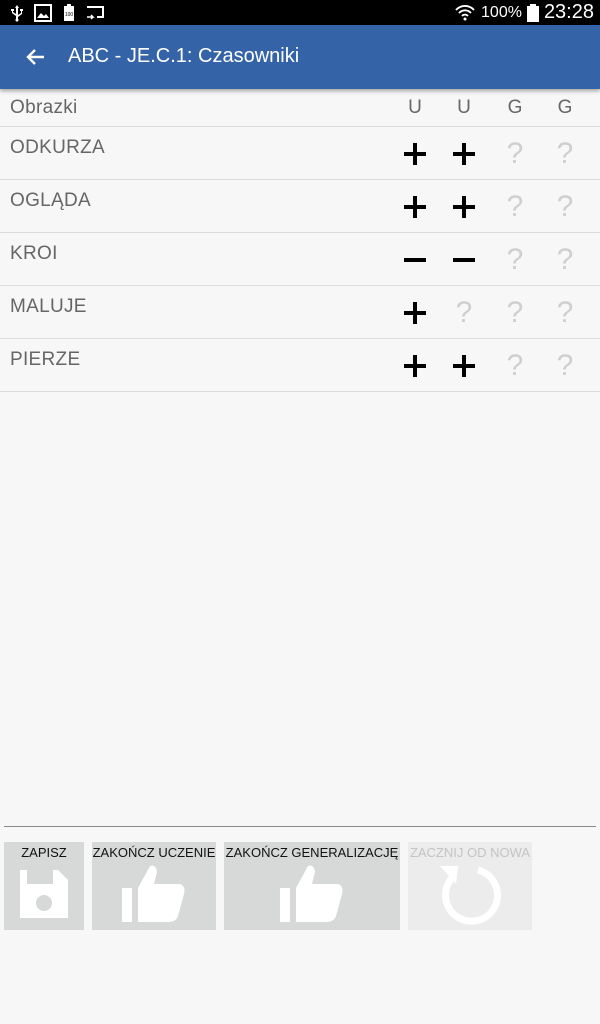 Image resolution: width=600 pixels, height=1024 pixels. I want to click on header-label: Obrazki, so click(44, 107).